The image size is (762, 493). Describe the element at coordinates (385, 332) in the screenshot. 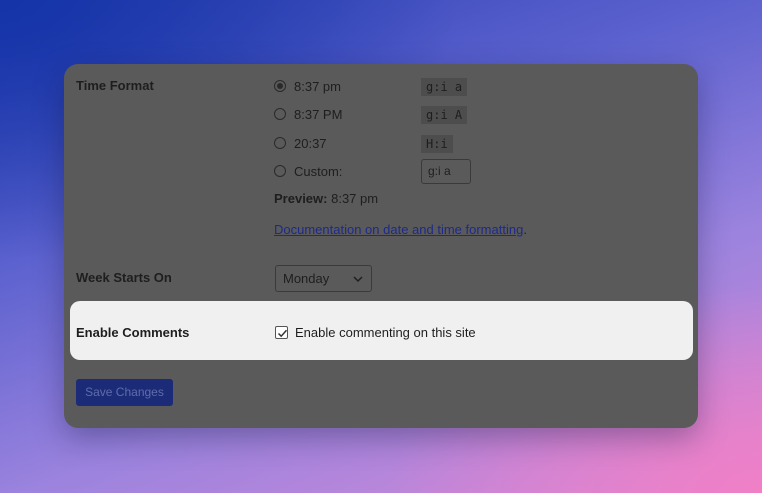

I see `enable-comments-checkbox-label: Enable commenting on this site` at that location.